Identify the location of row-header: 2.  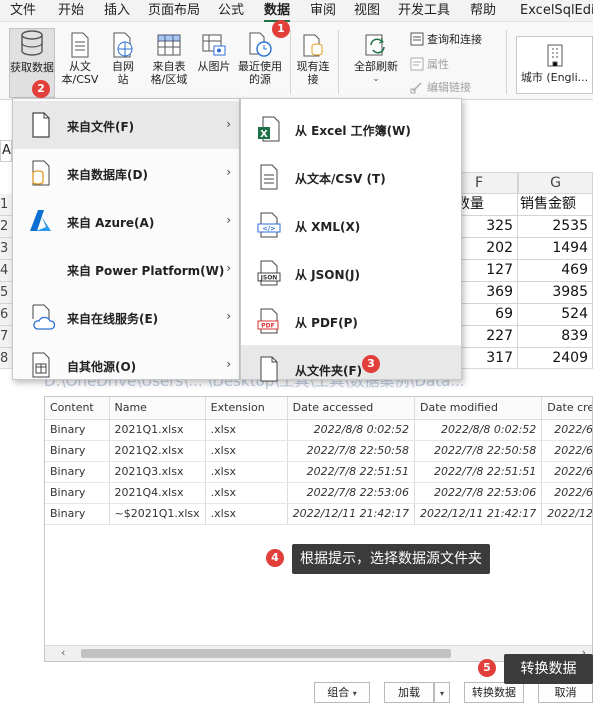
(6, 227).